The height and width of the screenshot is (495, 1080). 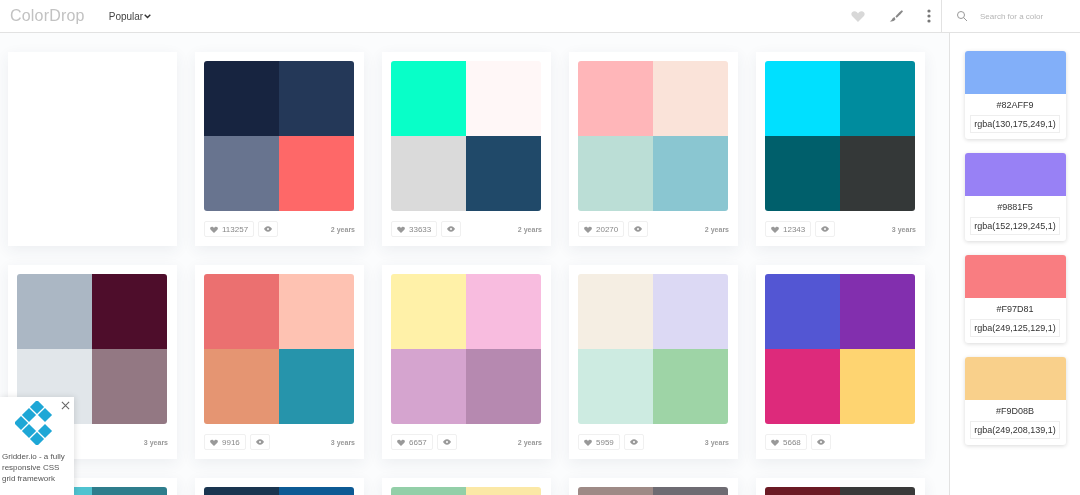 What do you see at coordinates (1015, 411) in the screenshot?
I see `hex-code: #F9D08B` at bounding box center [1015, 411].